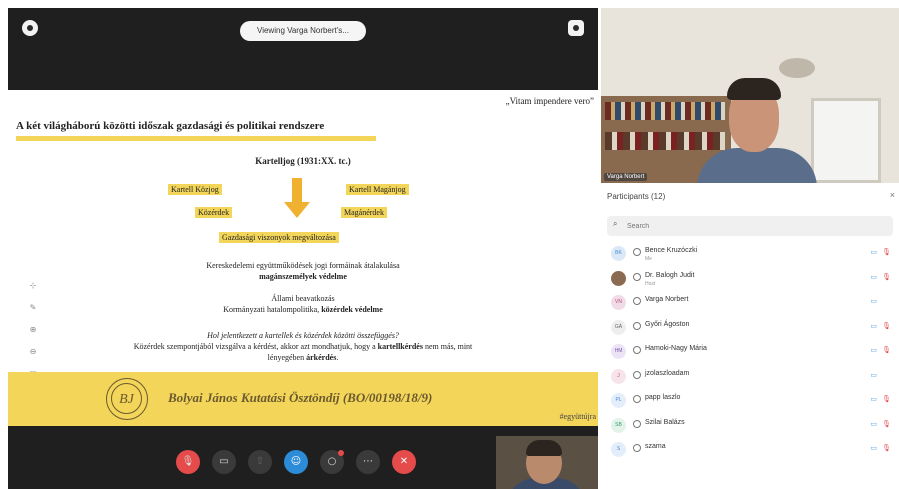  What do you see at coordinates (33, 352) in the screenshot?
I see `zoom-out-icon: ⊖` at bounding box center [33, 352].